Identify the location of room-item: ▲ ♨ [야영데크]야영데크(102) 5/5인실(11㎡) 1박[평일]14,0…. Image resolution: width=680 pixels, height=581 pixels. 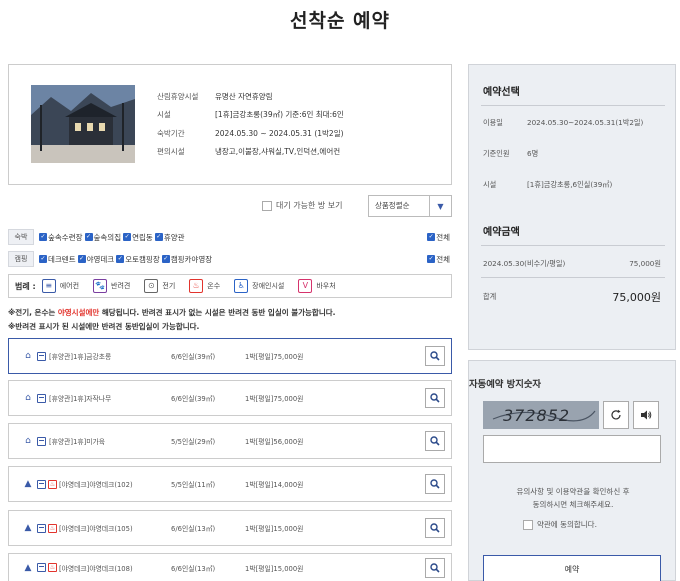
(230, 484).